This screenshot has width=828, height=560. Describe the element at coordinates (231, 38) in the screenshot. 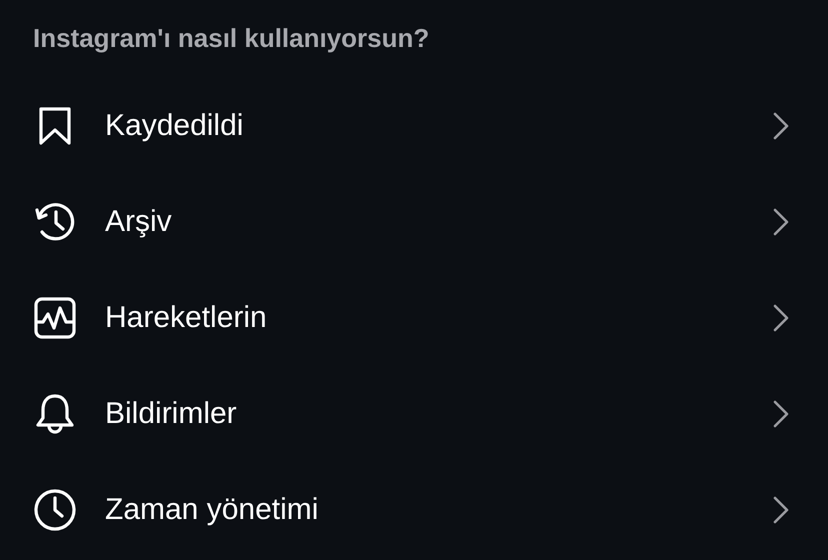

I see `section-title: Instagram'ı nasıl kullanıyorsun?` at that location.